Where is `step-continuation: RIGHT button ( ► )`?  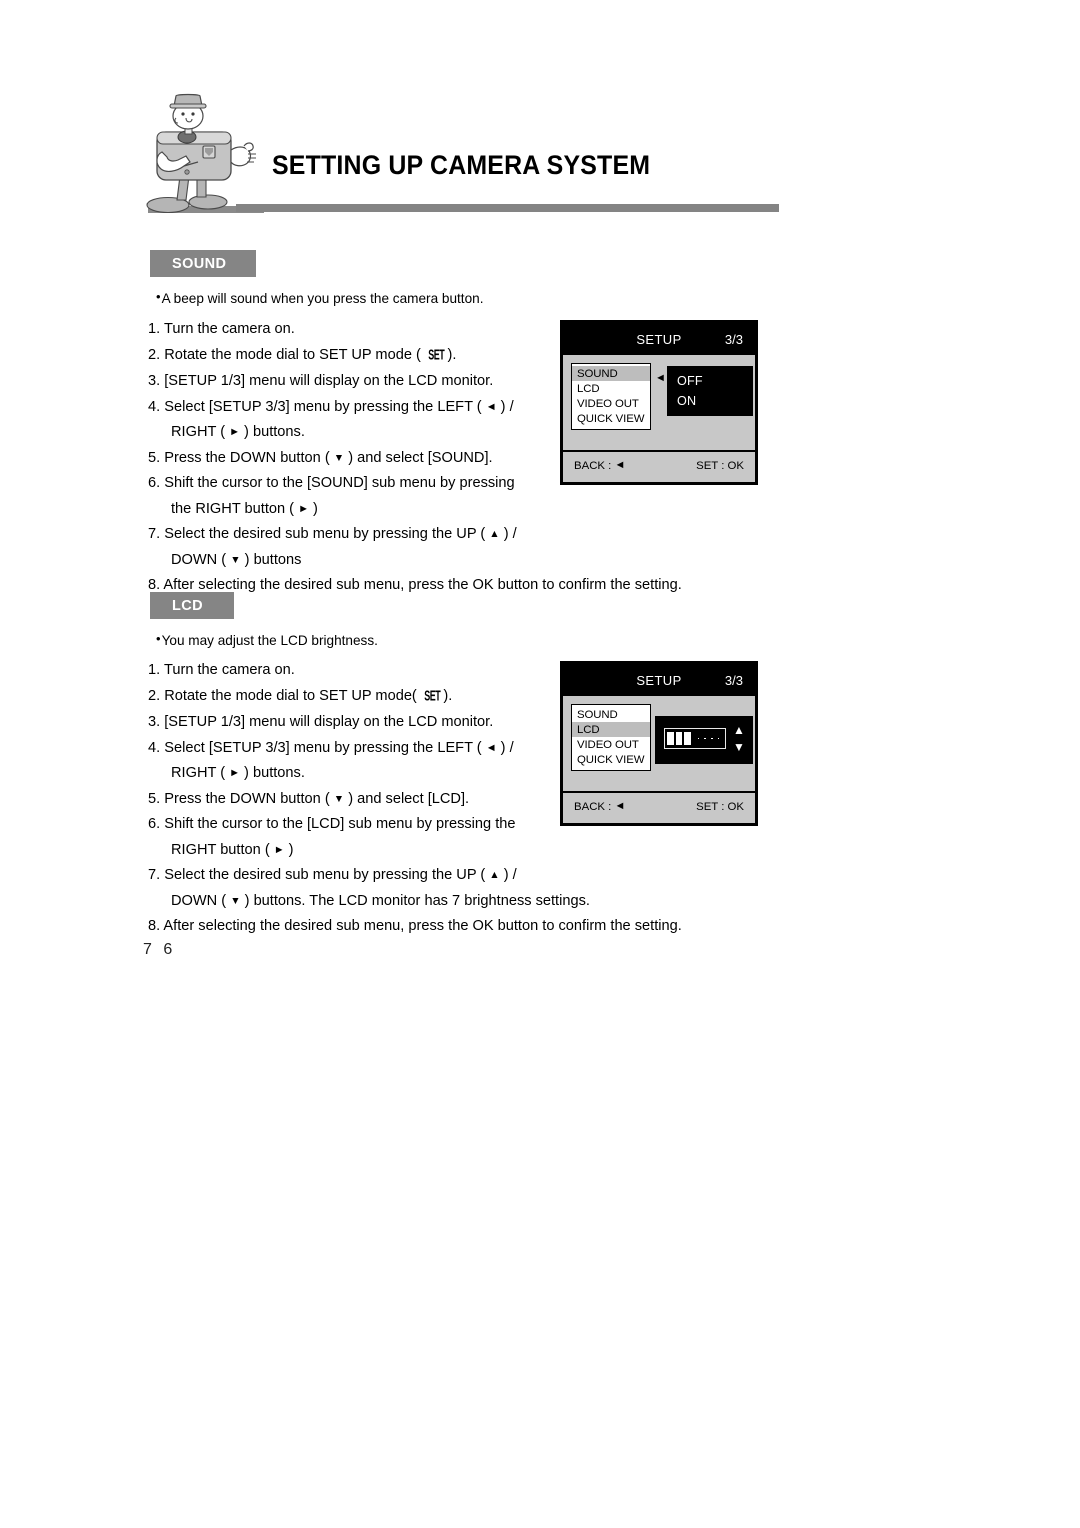 step-continuation: RIGHT button ( ► ) is located at coordinates (458, 851).